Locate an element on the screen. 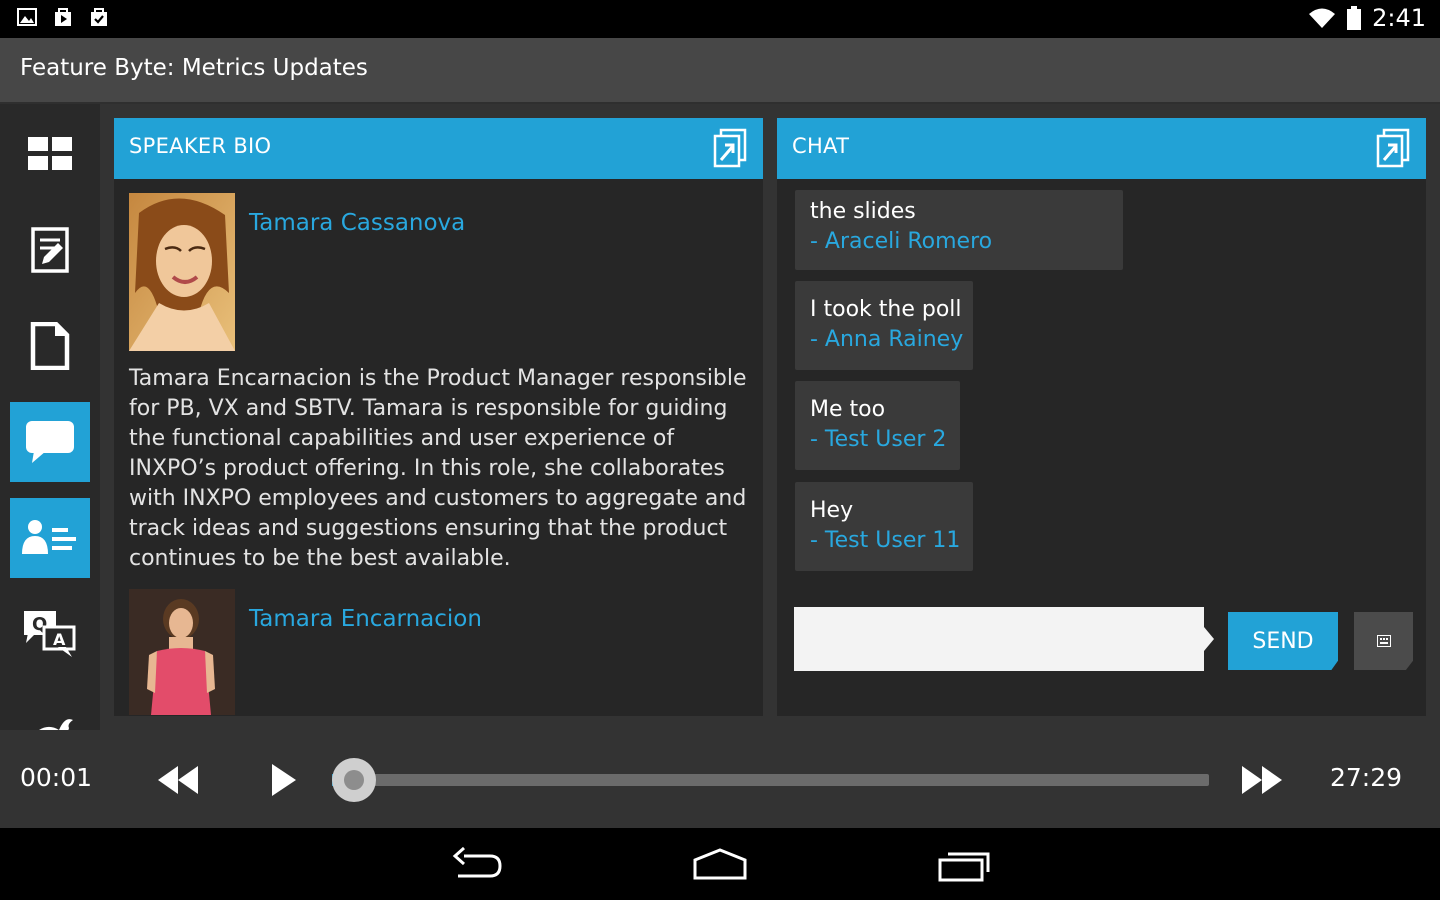 The width and height of the screenshot is (1440, 900). current-time: 00:01 is located at coordinates (56, 777).